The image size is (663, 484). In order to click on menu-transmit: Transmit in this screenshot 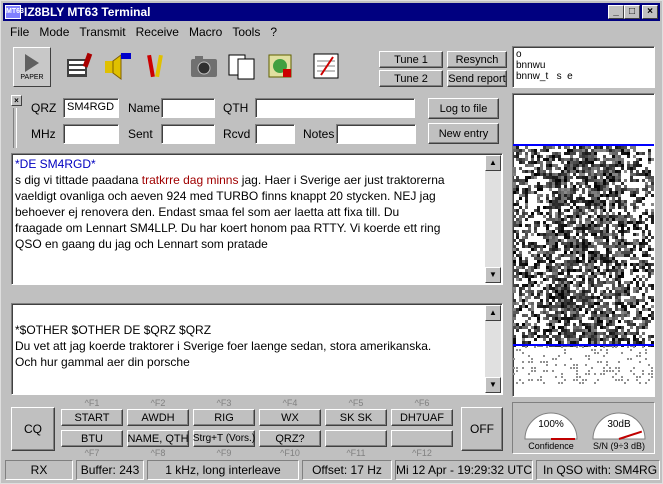, I will do `click(102, 32)`.